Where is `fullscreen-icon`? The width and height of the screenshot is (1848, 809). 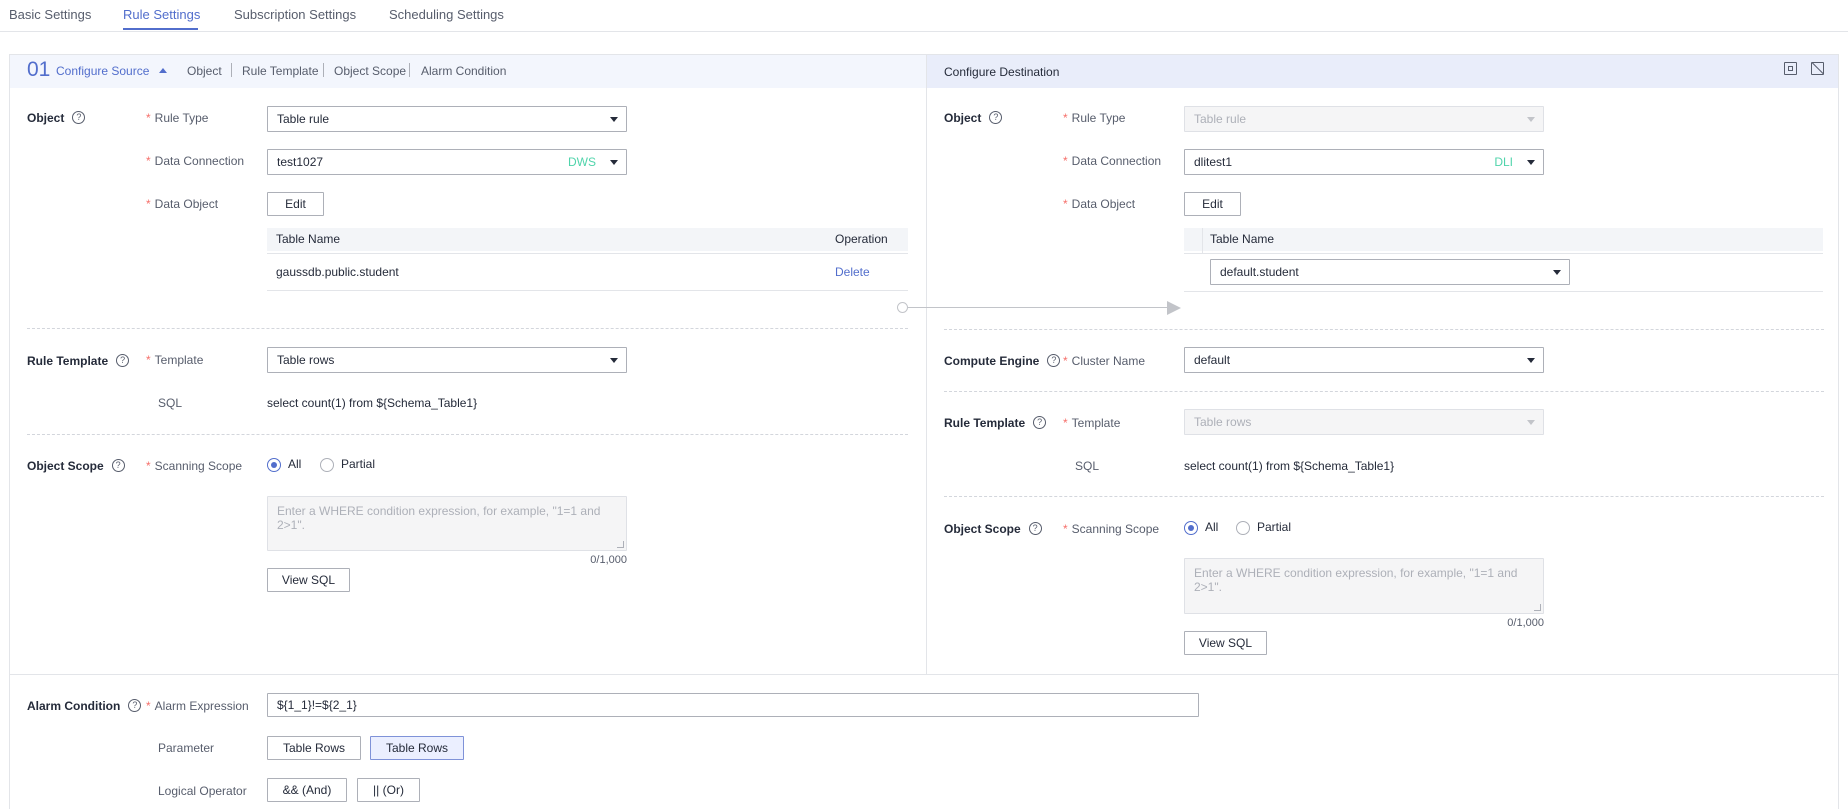 fullscreen-icon is located at coordinates (1817, 68).